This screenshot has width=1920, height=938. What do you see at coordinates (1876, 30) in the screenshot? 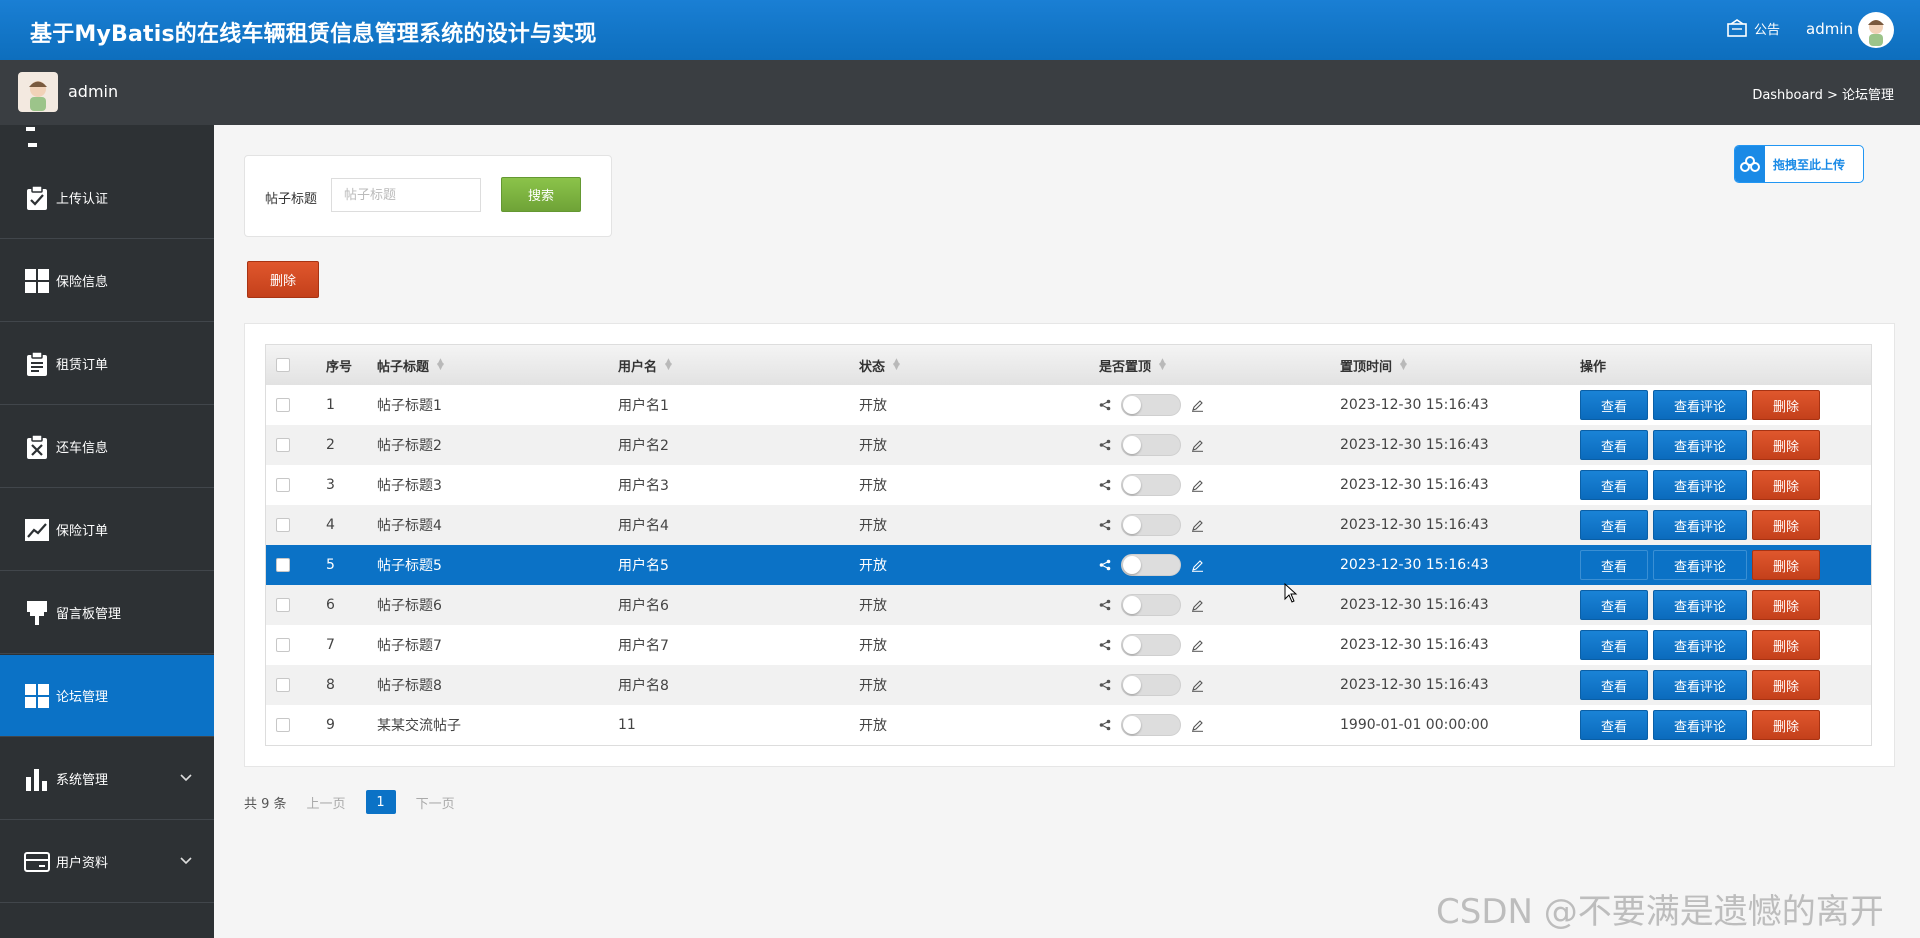
I see `avatar` at bounding box center [1876, 30].